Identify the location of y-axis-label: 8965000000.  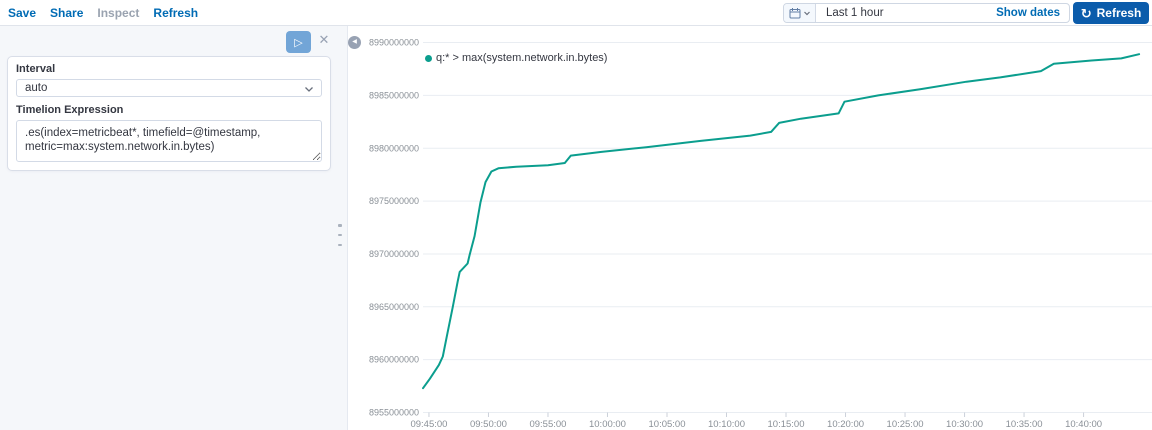
(394, 307).